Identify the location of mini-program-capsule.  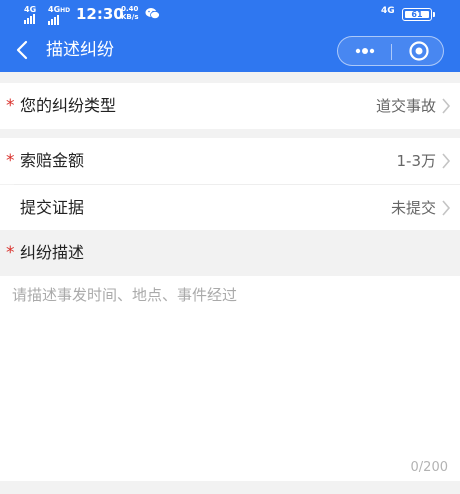
(390, 51).